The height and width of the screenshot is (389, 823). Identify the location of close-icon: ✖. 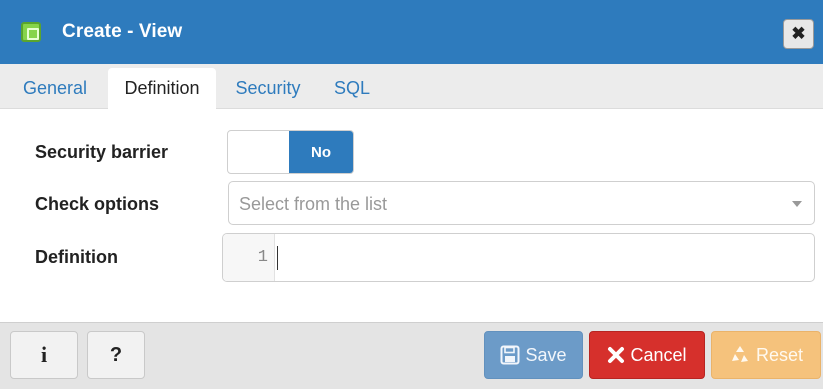
(798, 33).